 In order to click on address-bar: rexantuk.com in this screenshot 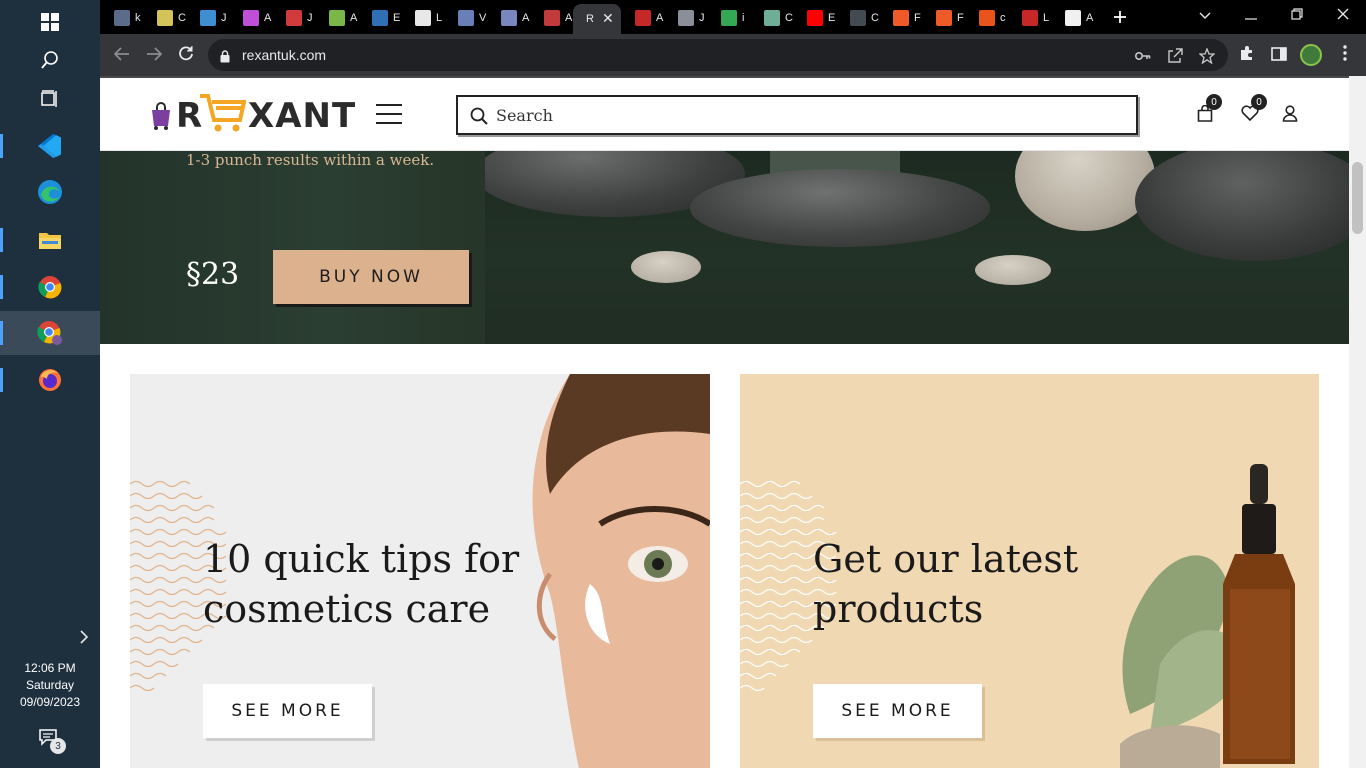, I will do `click(718, 55)`.